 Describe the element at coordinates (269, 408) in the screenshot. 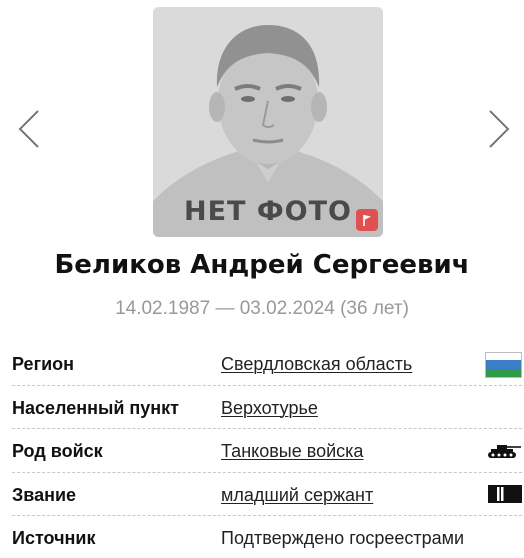

I see `settlement-link: Верхотурье` at that location.